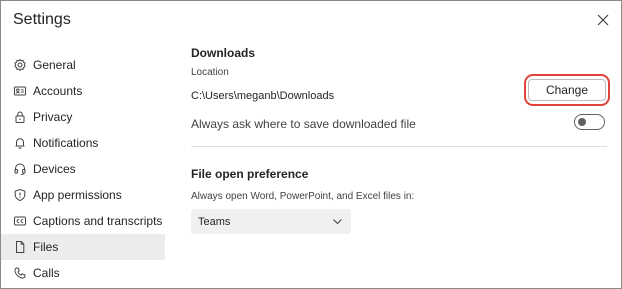  Describe the element at coordinates (66, 143) in the screenshot. I see `sidebar-item-label: Notifications` at that location.